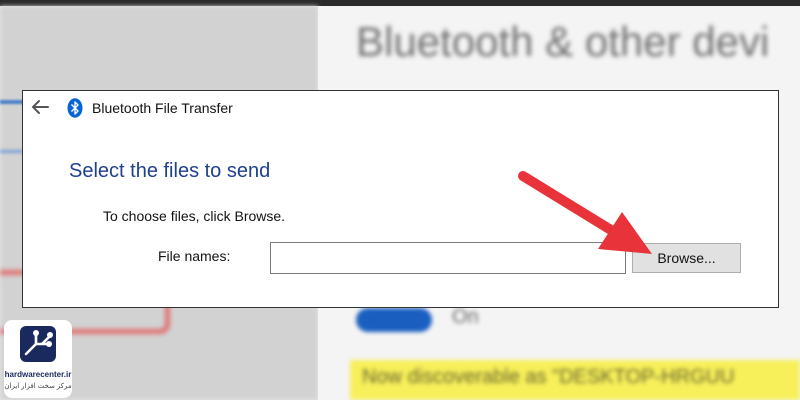 The width and height of the screenshot is (800, 400). I want to click on file-names-label: File names:, so click(194, 256).